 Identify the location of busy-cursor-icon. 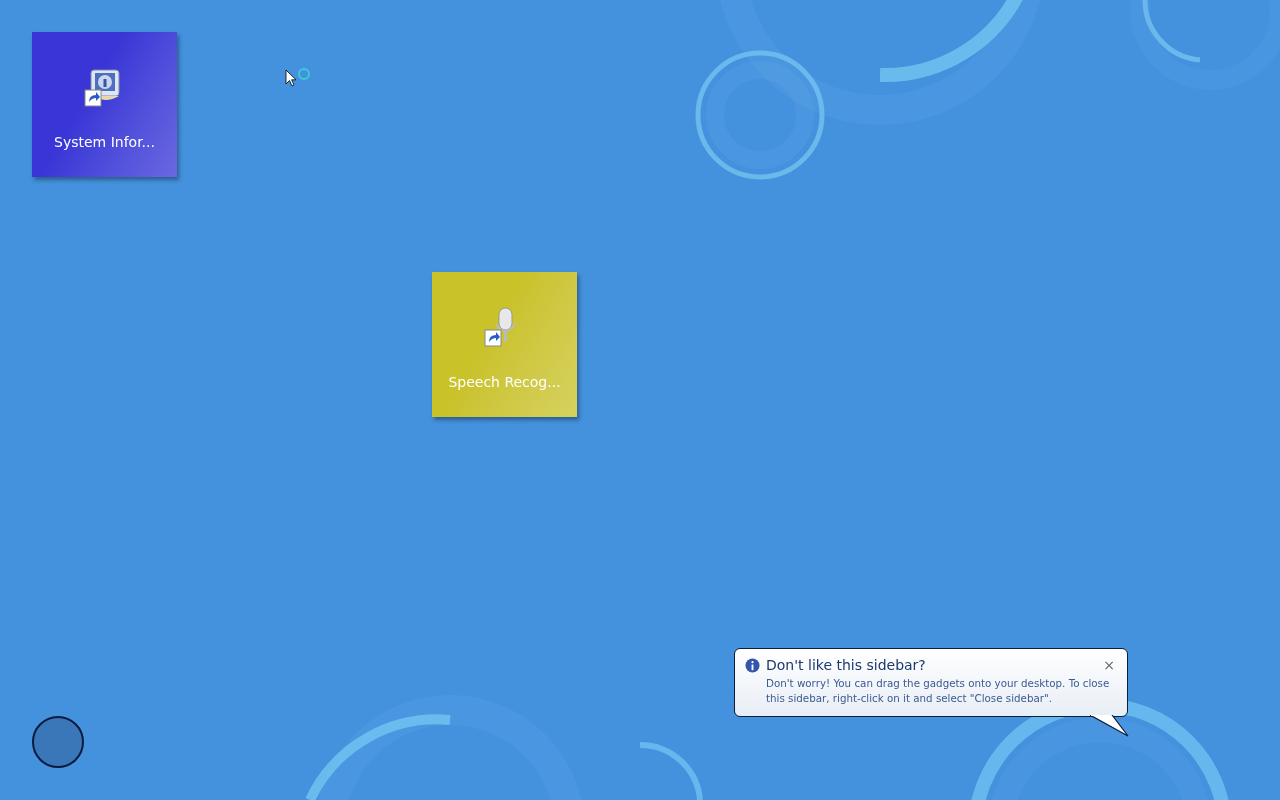
(298, 78).